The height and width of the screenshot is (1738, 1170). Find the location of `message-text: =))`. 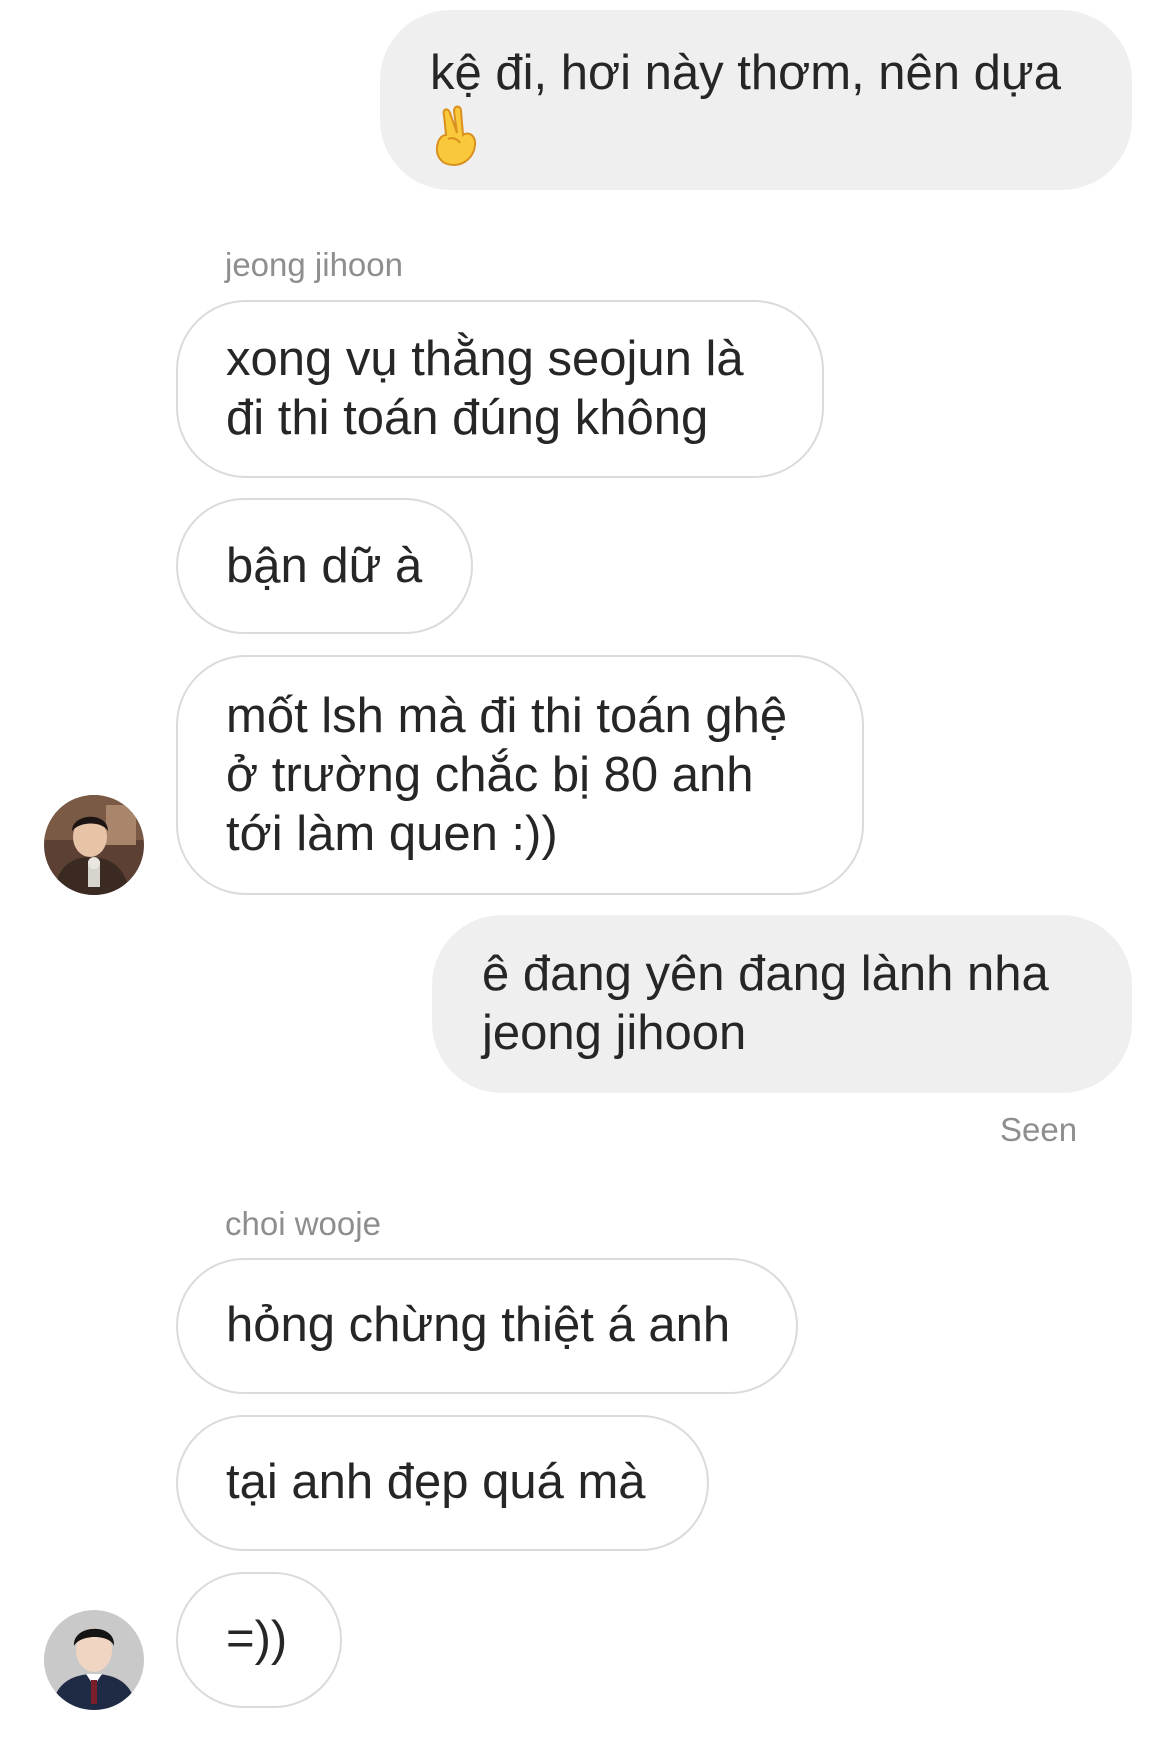

message-text: =)) is located at coordinates (257, 1639).